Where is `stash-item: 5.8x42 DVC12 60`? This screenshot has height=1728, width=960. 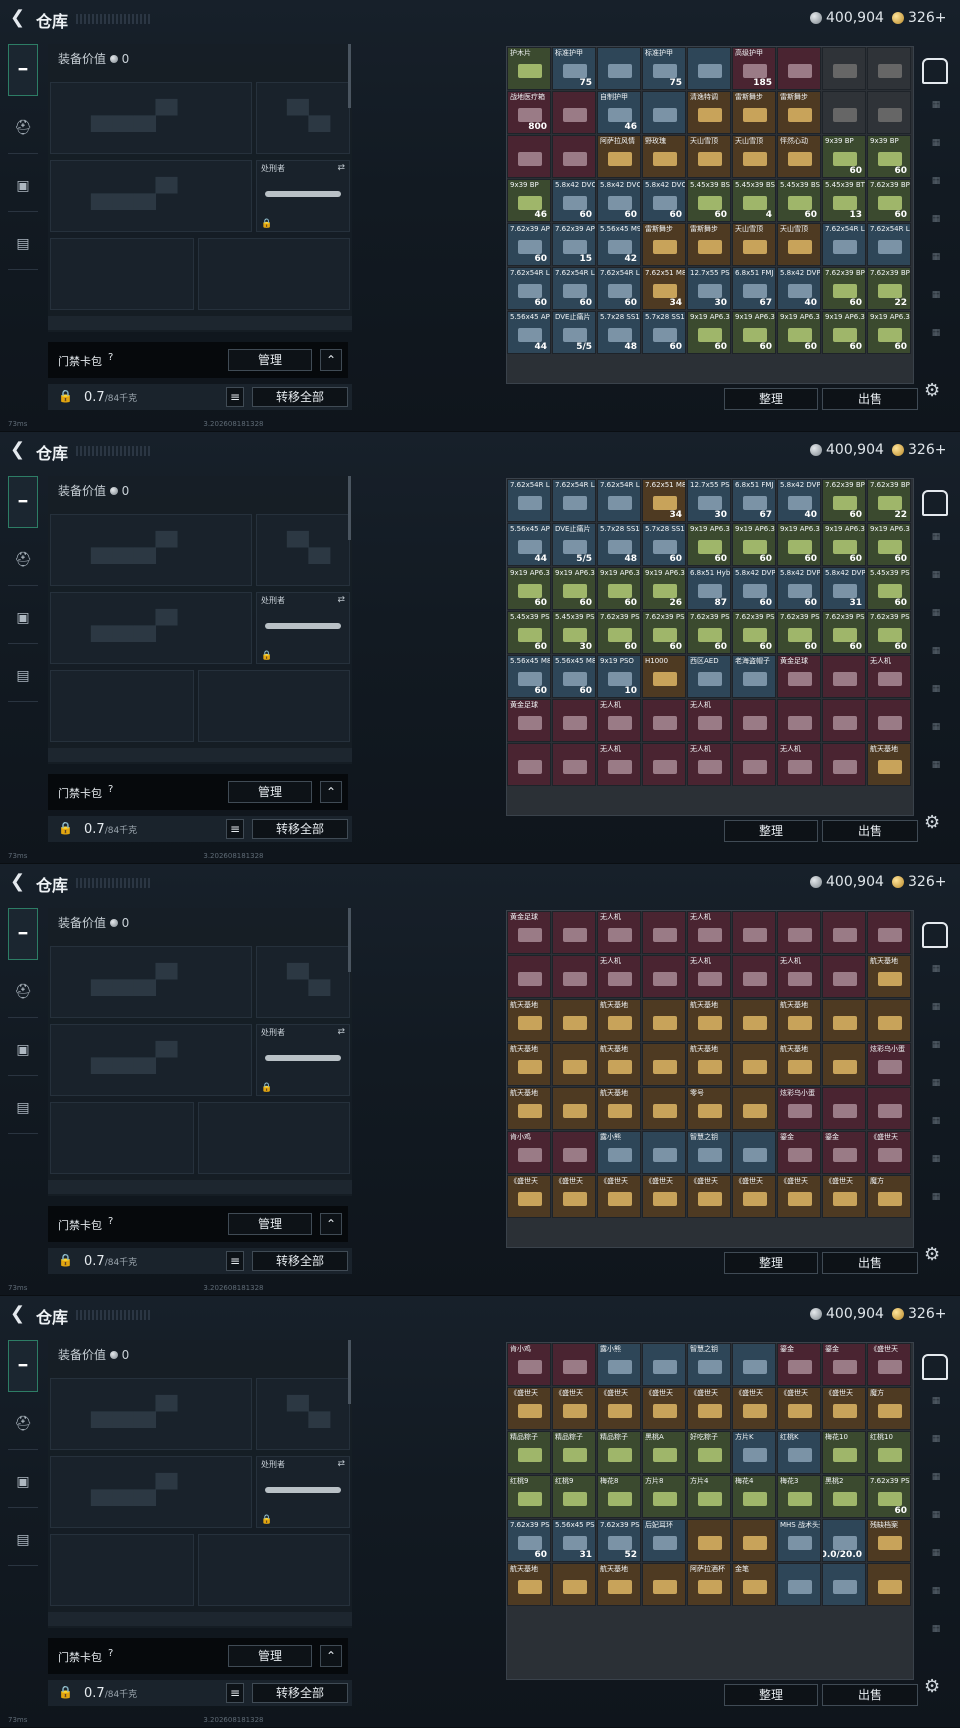
stash-item: 5.8x42 DVC12 60 is located at coordinates (619, 200).